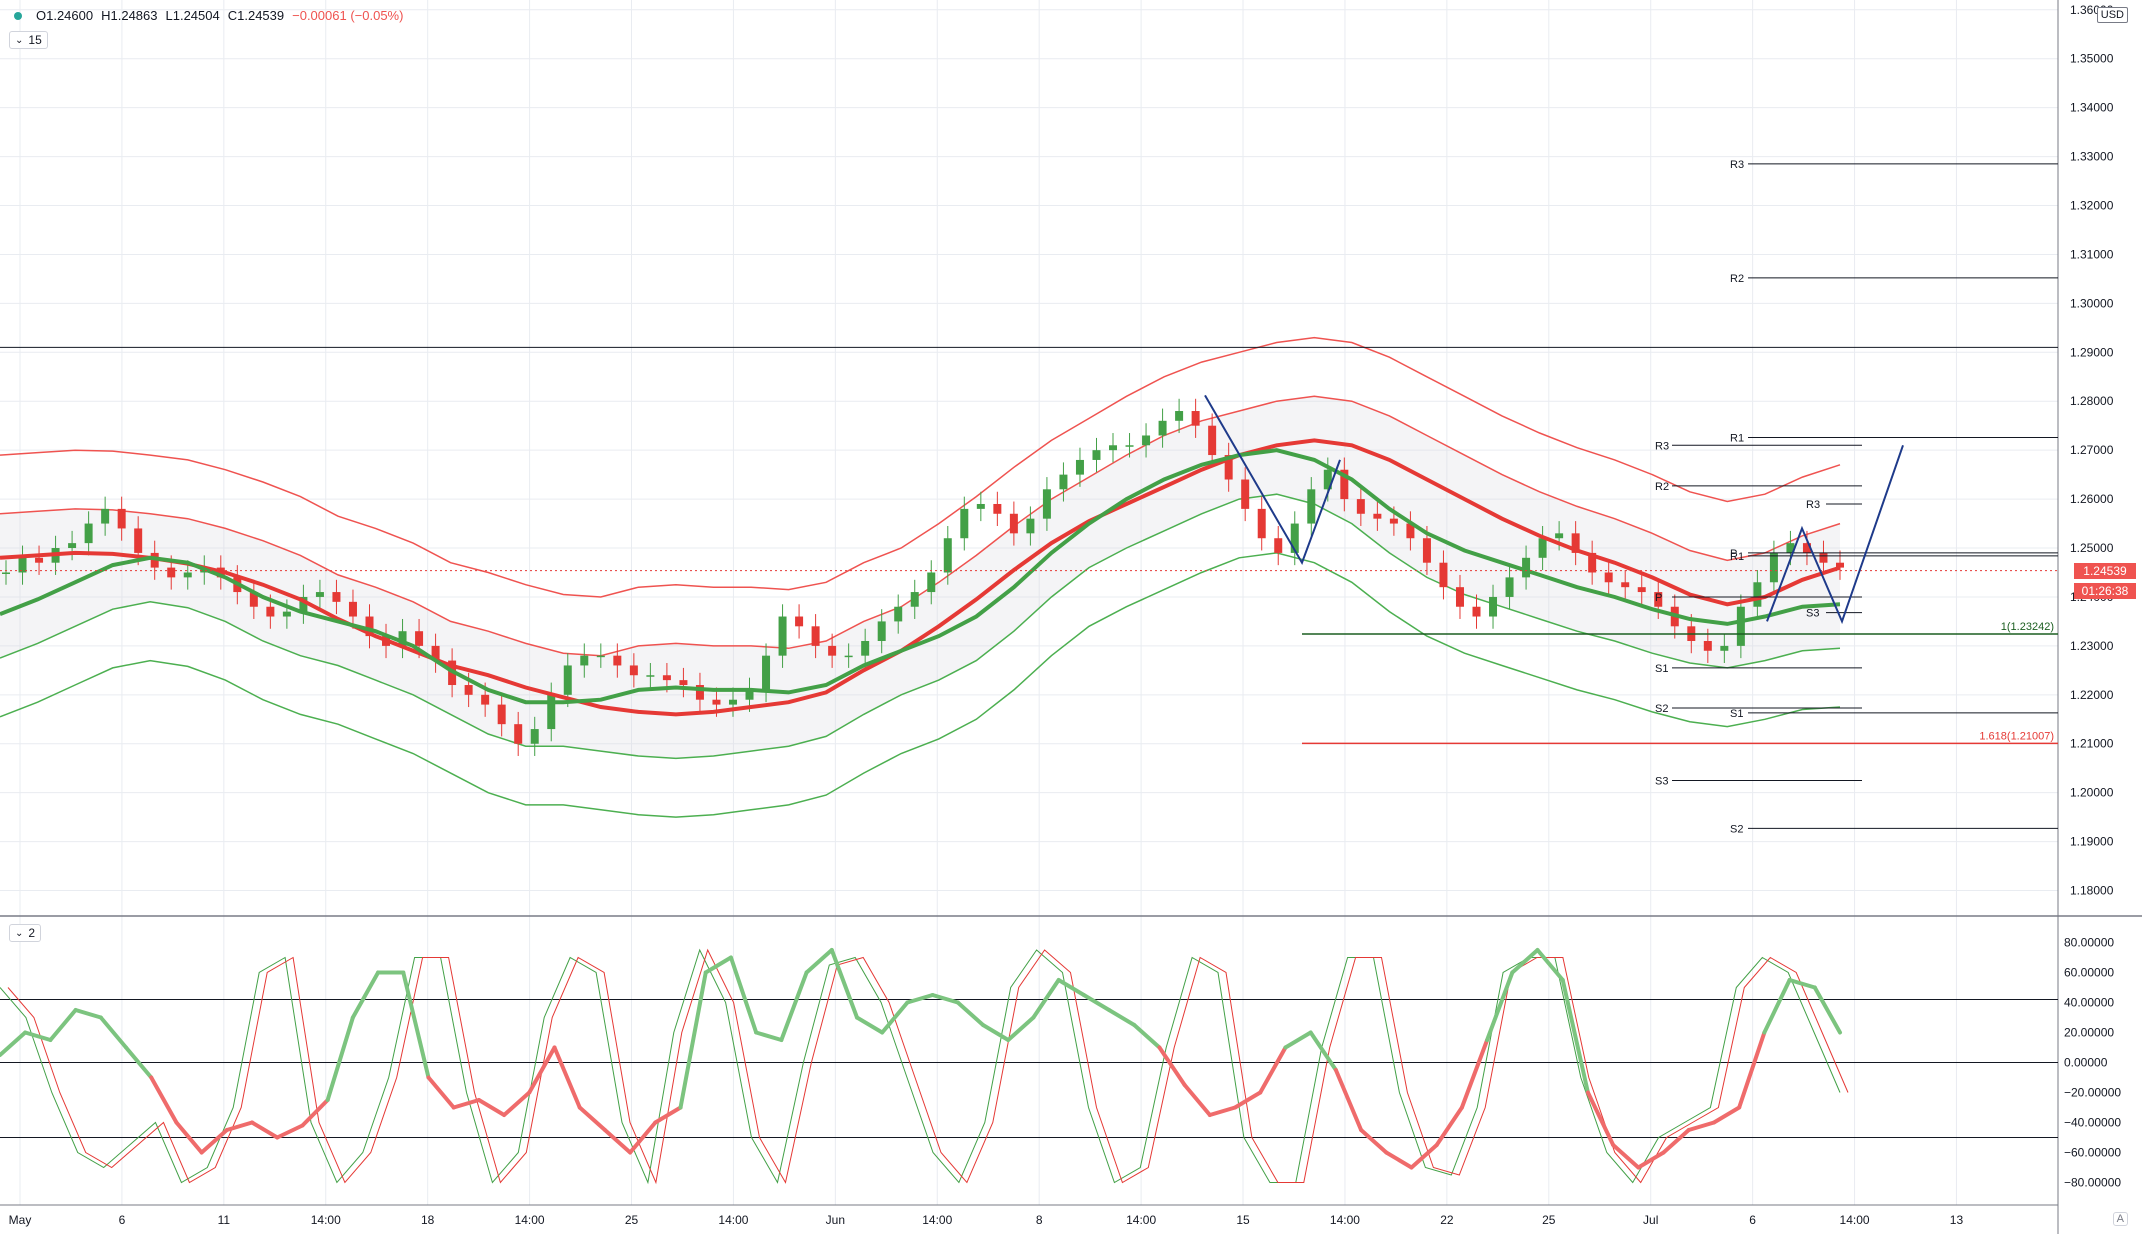 Image resolution: width=2142 pixels, height=1234 pixels. What do you see at coordinates (1736, 829) in the screenshot?
I see `pivot-label: S2` at bounding box center [1736, 829].